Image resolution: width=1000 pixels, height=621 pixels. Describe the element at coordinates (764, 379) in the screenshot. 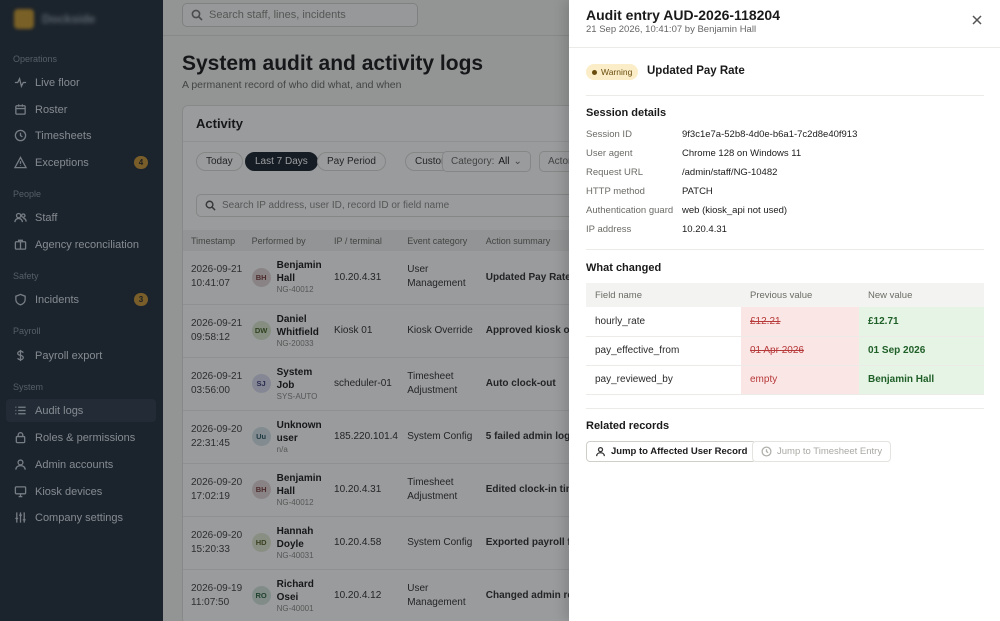

I see `previous-value: empty` at that location.